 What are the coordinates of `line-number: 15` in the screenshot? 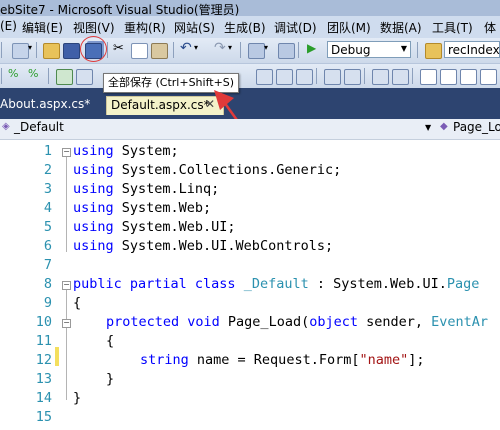 It's located at (43, 417).